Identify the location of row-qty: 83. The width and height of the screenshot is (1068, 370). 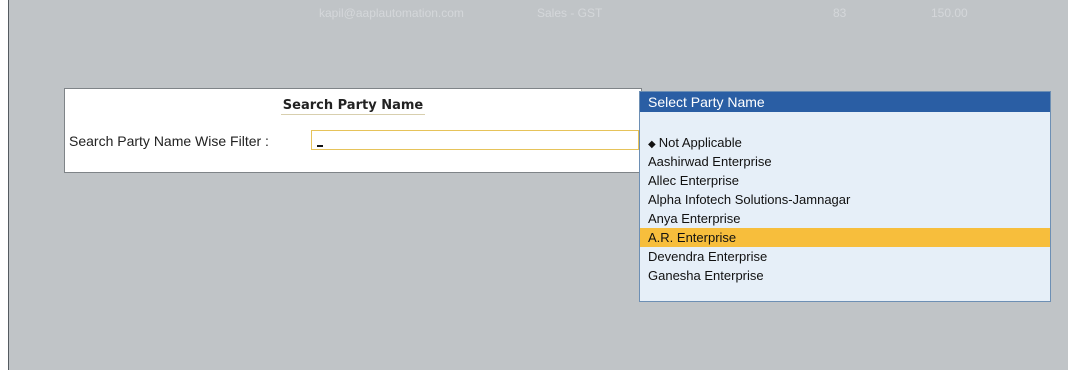
(840, 13).